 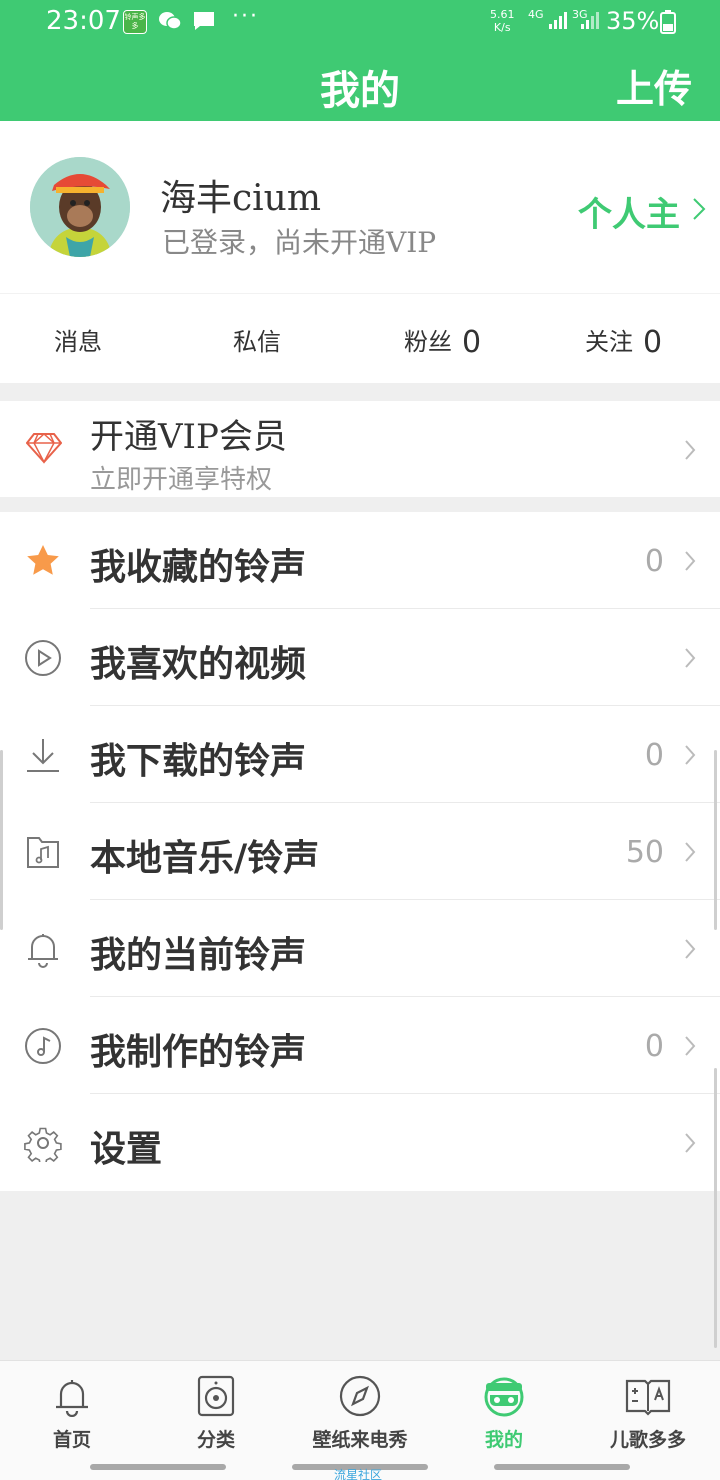 What do you see at coordinates (360, 1142) in the screenshot?
I see `menu-item-settings: 设置` at bounding box center [360, 1142].